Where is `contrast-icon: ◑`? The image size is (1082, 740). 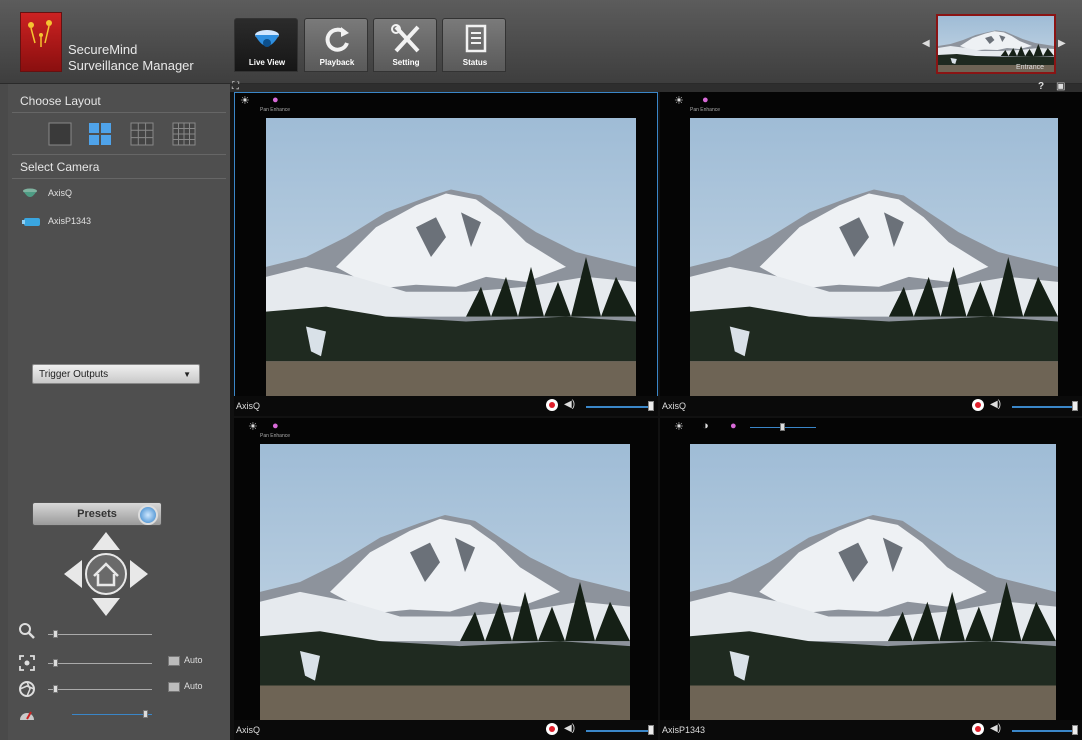 contrast-icon: ◑ is located at coordinates (705, 426).